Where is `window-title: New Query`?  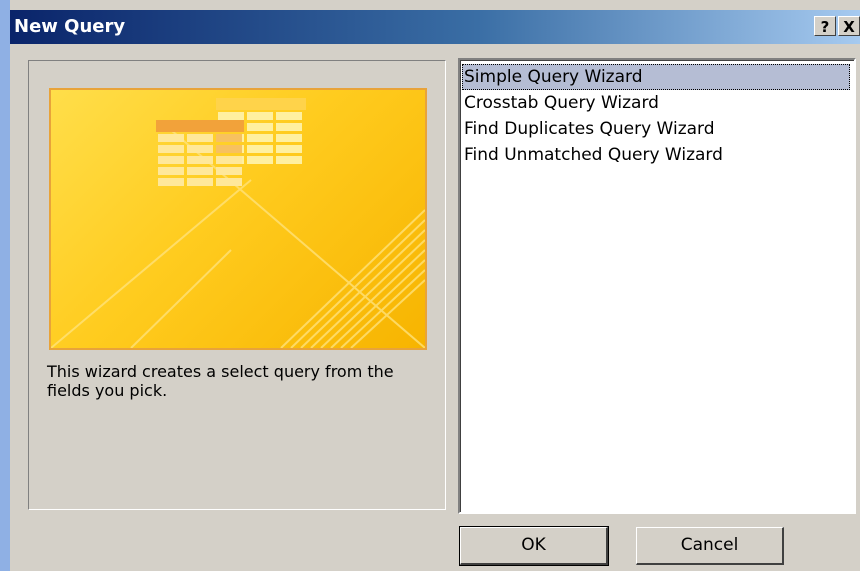
window-title: New Query is located at coordinates (70, 26).